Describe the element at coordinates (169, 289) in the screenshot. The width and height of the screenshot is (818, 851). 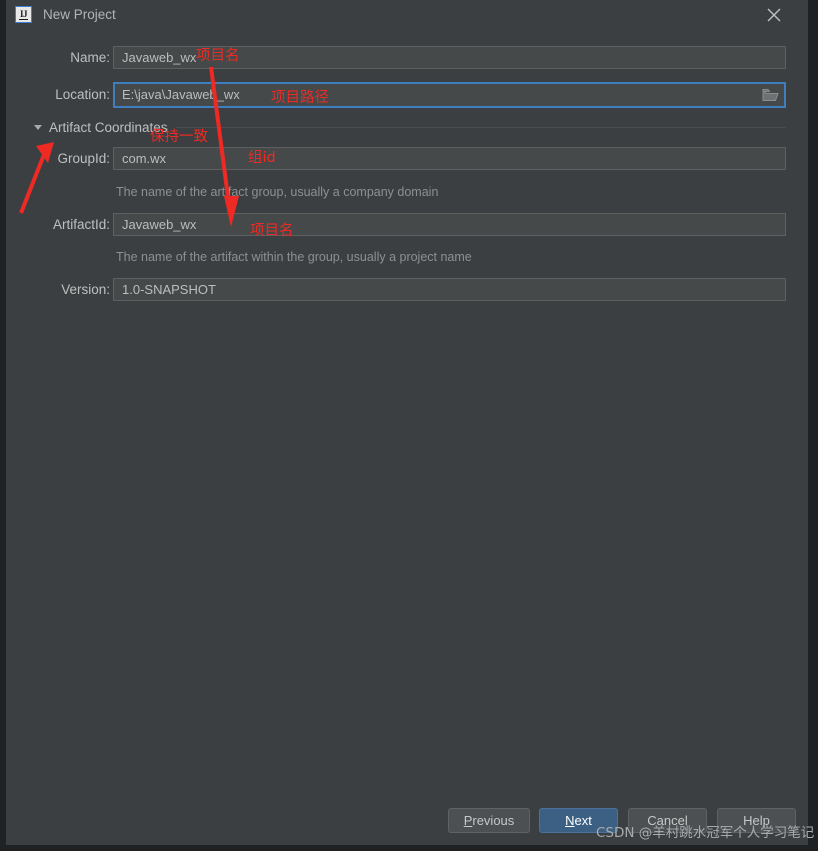
I see `version-input-value: 1.0-SNAPSHOT` at that location.